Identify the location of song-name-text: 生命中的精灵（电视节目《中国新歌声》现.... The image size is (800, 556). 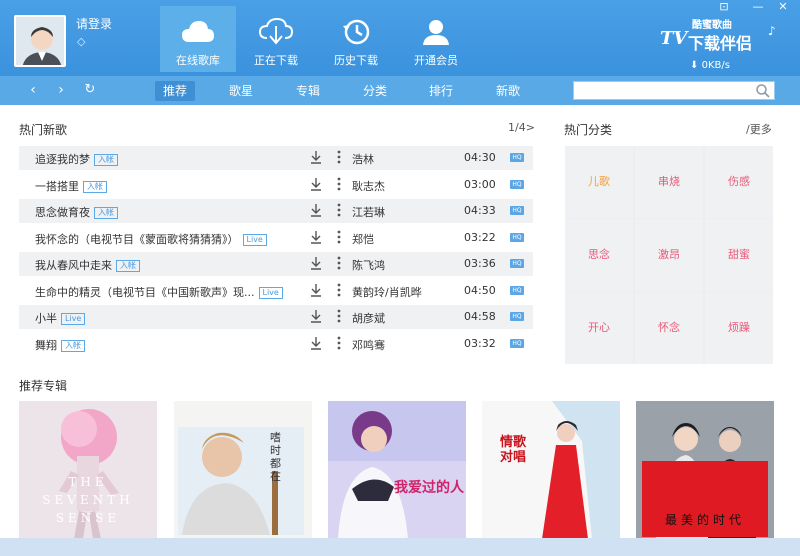
(145, 292).